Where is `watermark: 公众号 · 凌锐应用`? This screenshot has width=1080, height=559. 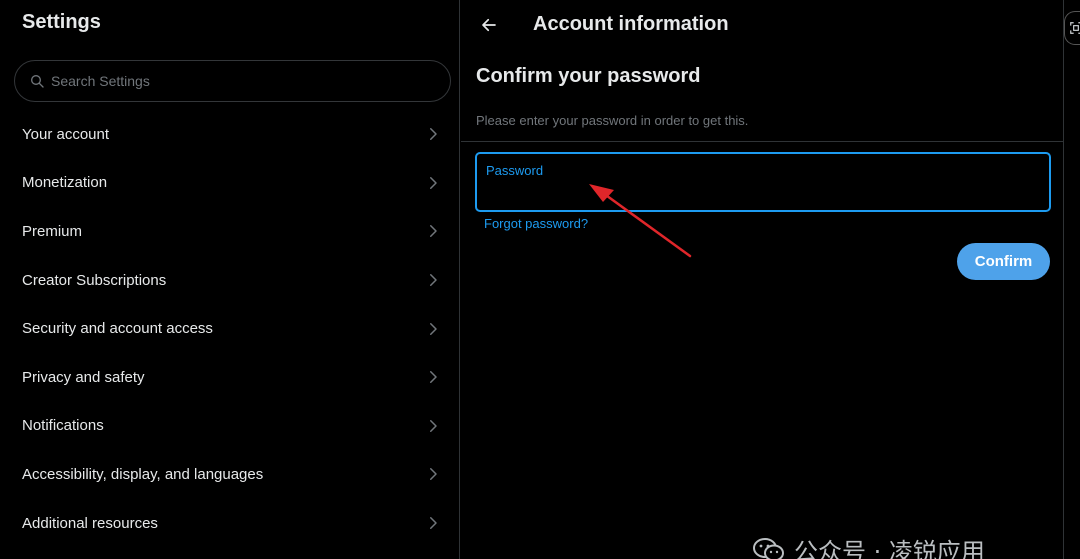
watermark: 公众号 · 凌锐应用 is located at coordinates (868, 545).